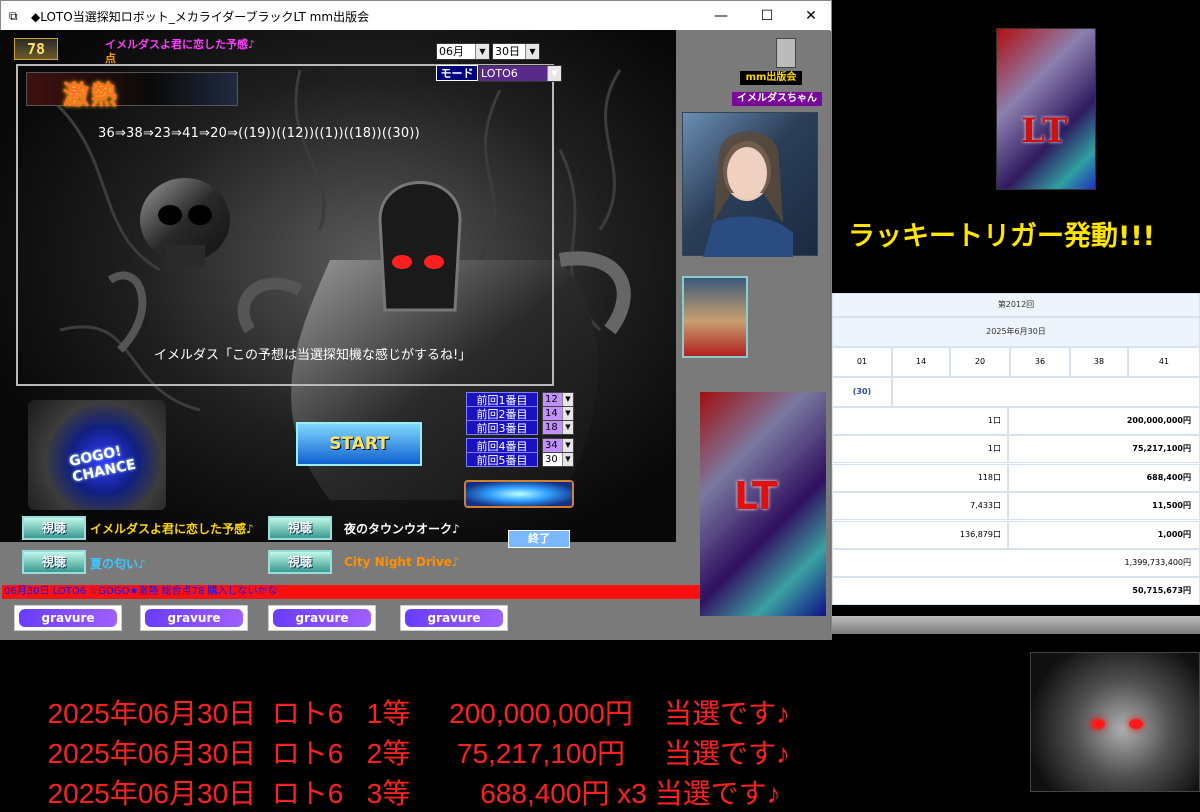 This screenshot has height=812, width=1200. Describe the element at coordinates (507, 51) in the screenshot. I see `day-value: 30日` at that location.